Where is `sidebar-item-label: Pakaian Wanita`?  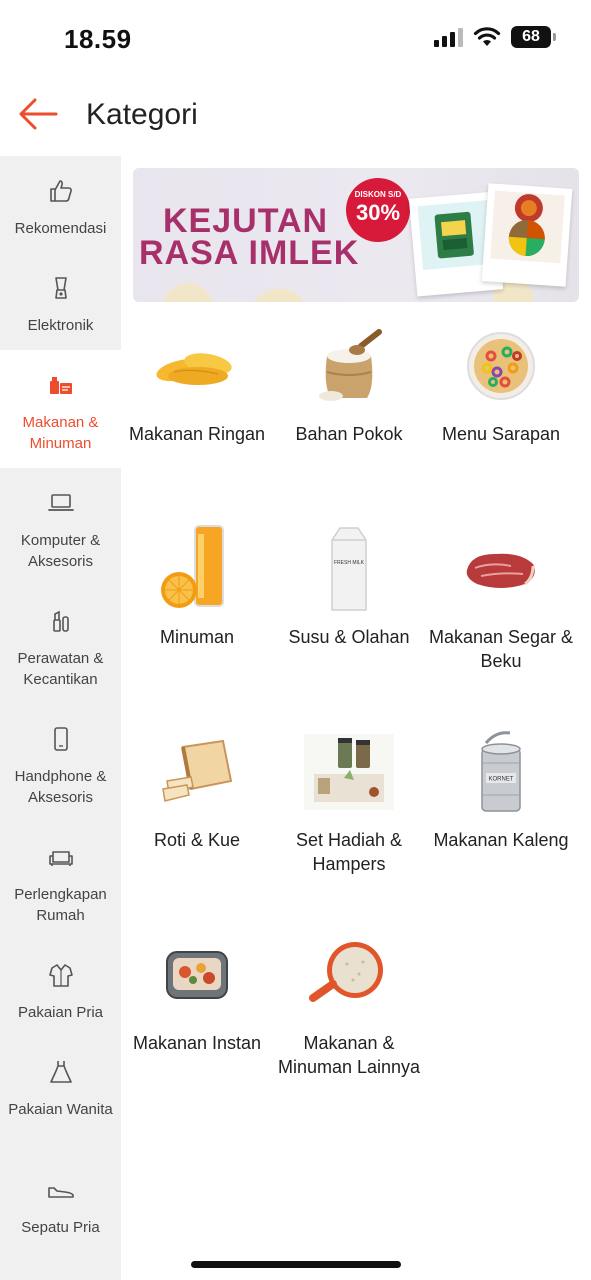
sidebar-item-label: Pakaian Wanita is located at coordinates (60, 1109).